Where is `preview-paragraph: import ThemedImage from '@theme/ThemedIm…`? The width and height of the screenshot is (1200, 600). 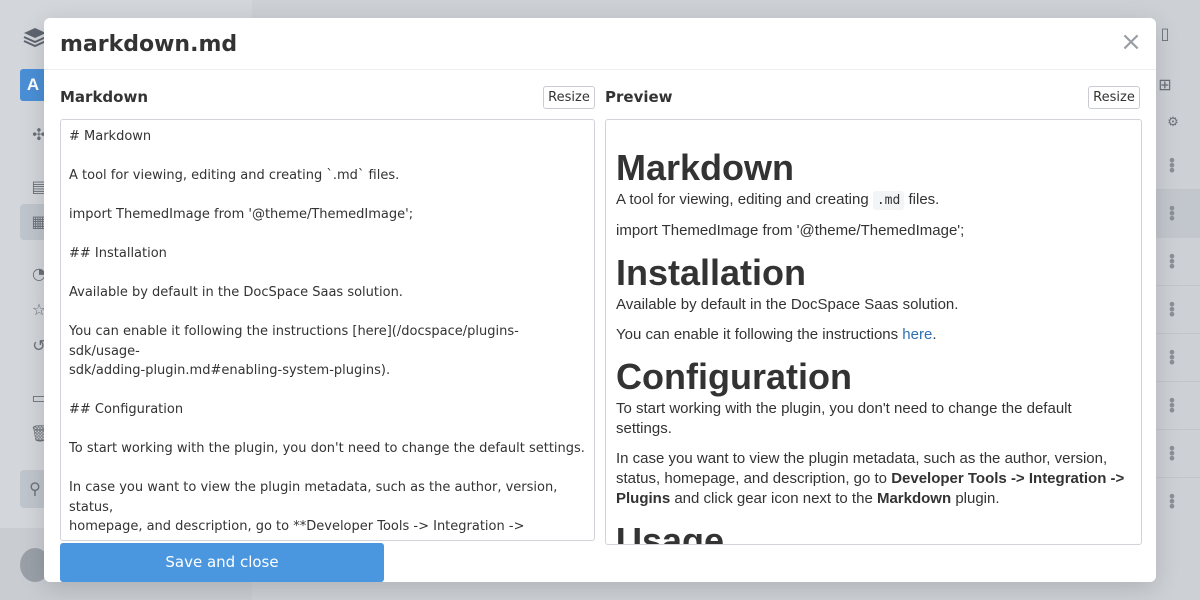
preview-paragraph: import ThemedImage from '@theme/ThemedIm… is located at coordinates (790, 230).